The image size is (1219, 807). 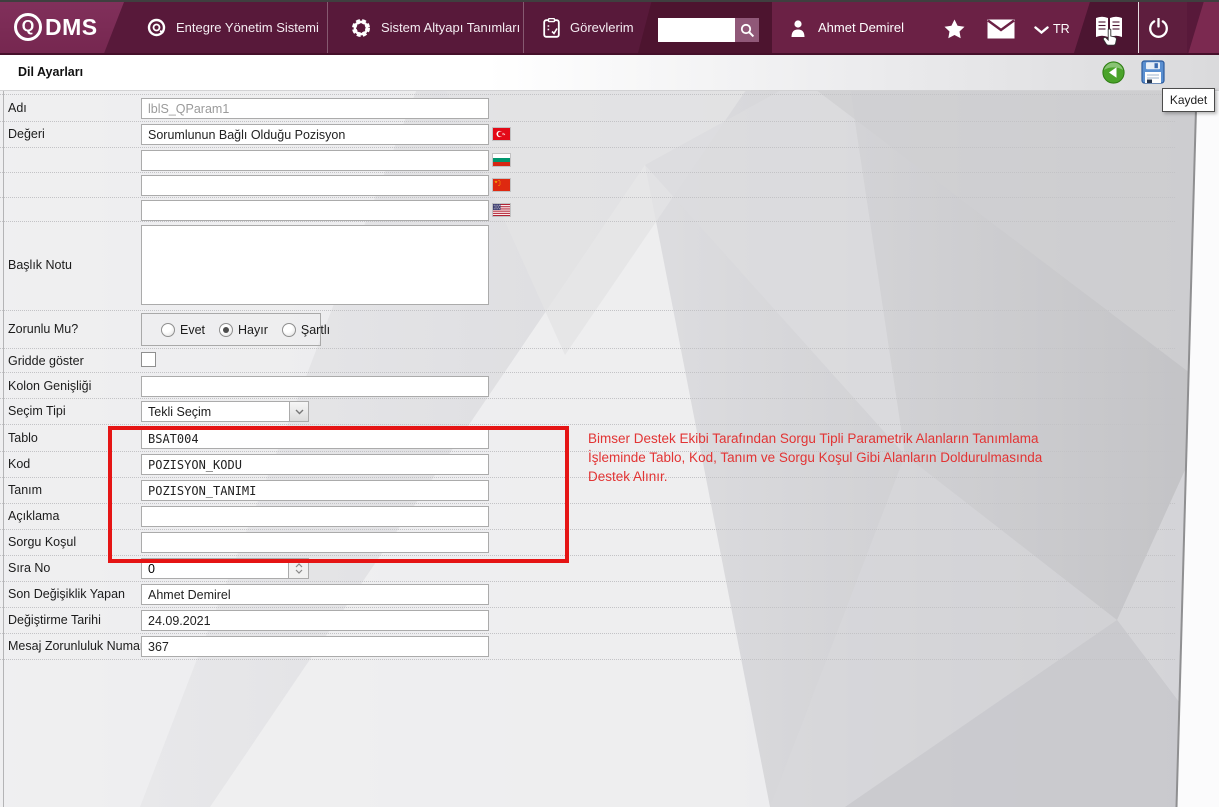 I want to click on field-label-kod: Kod, so click(x=19, y=464).